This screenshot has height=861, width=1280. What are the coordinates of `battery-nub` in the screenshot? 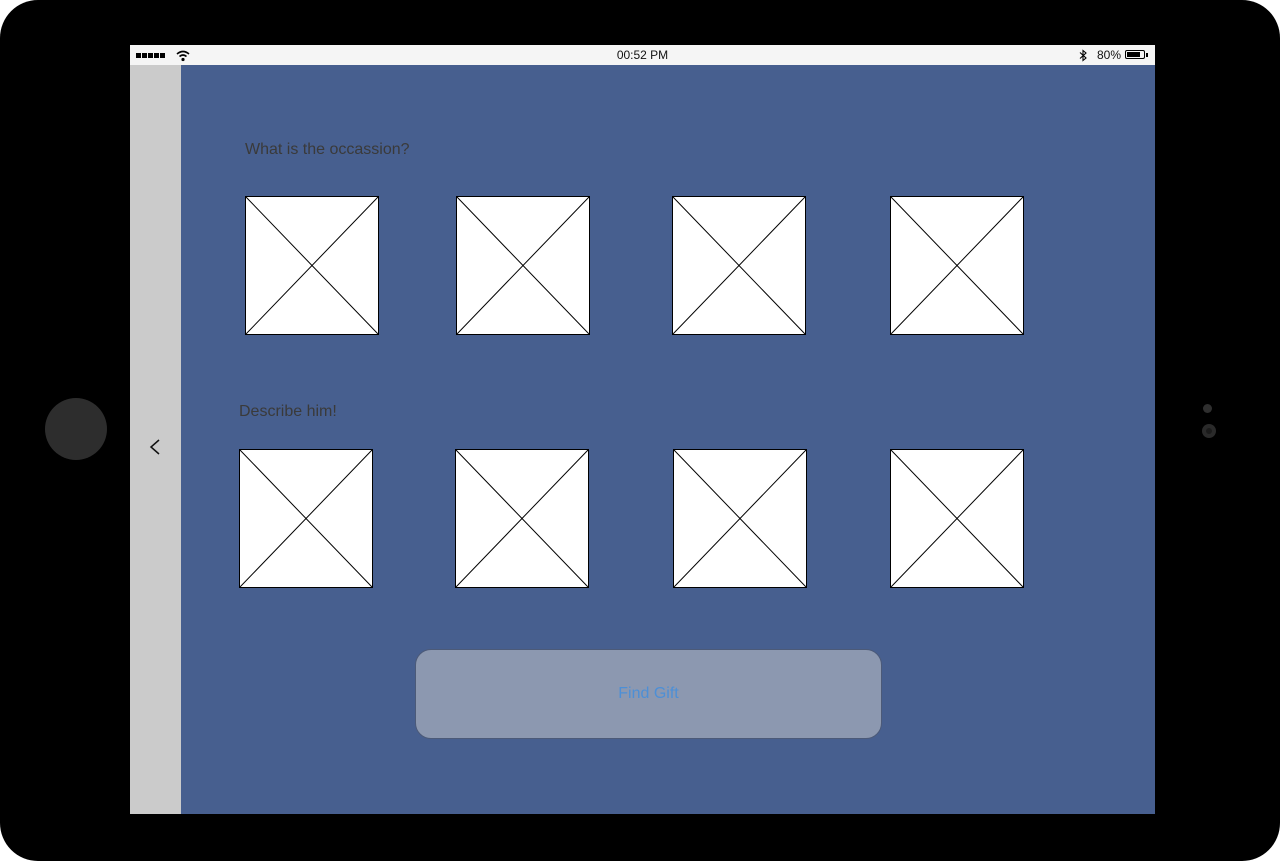 It's located at (1147, 55).